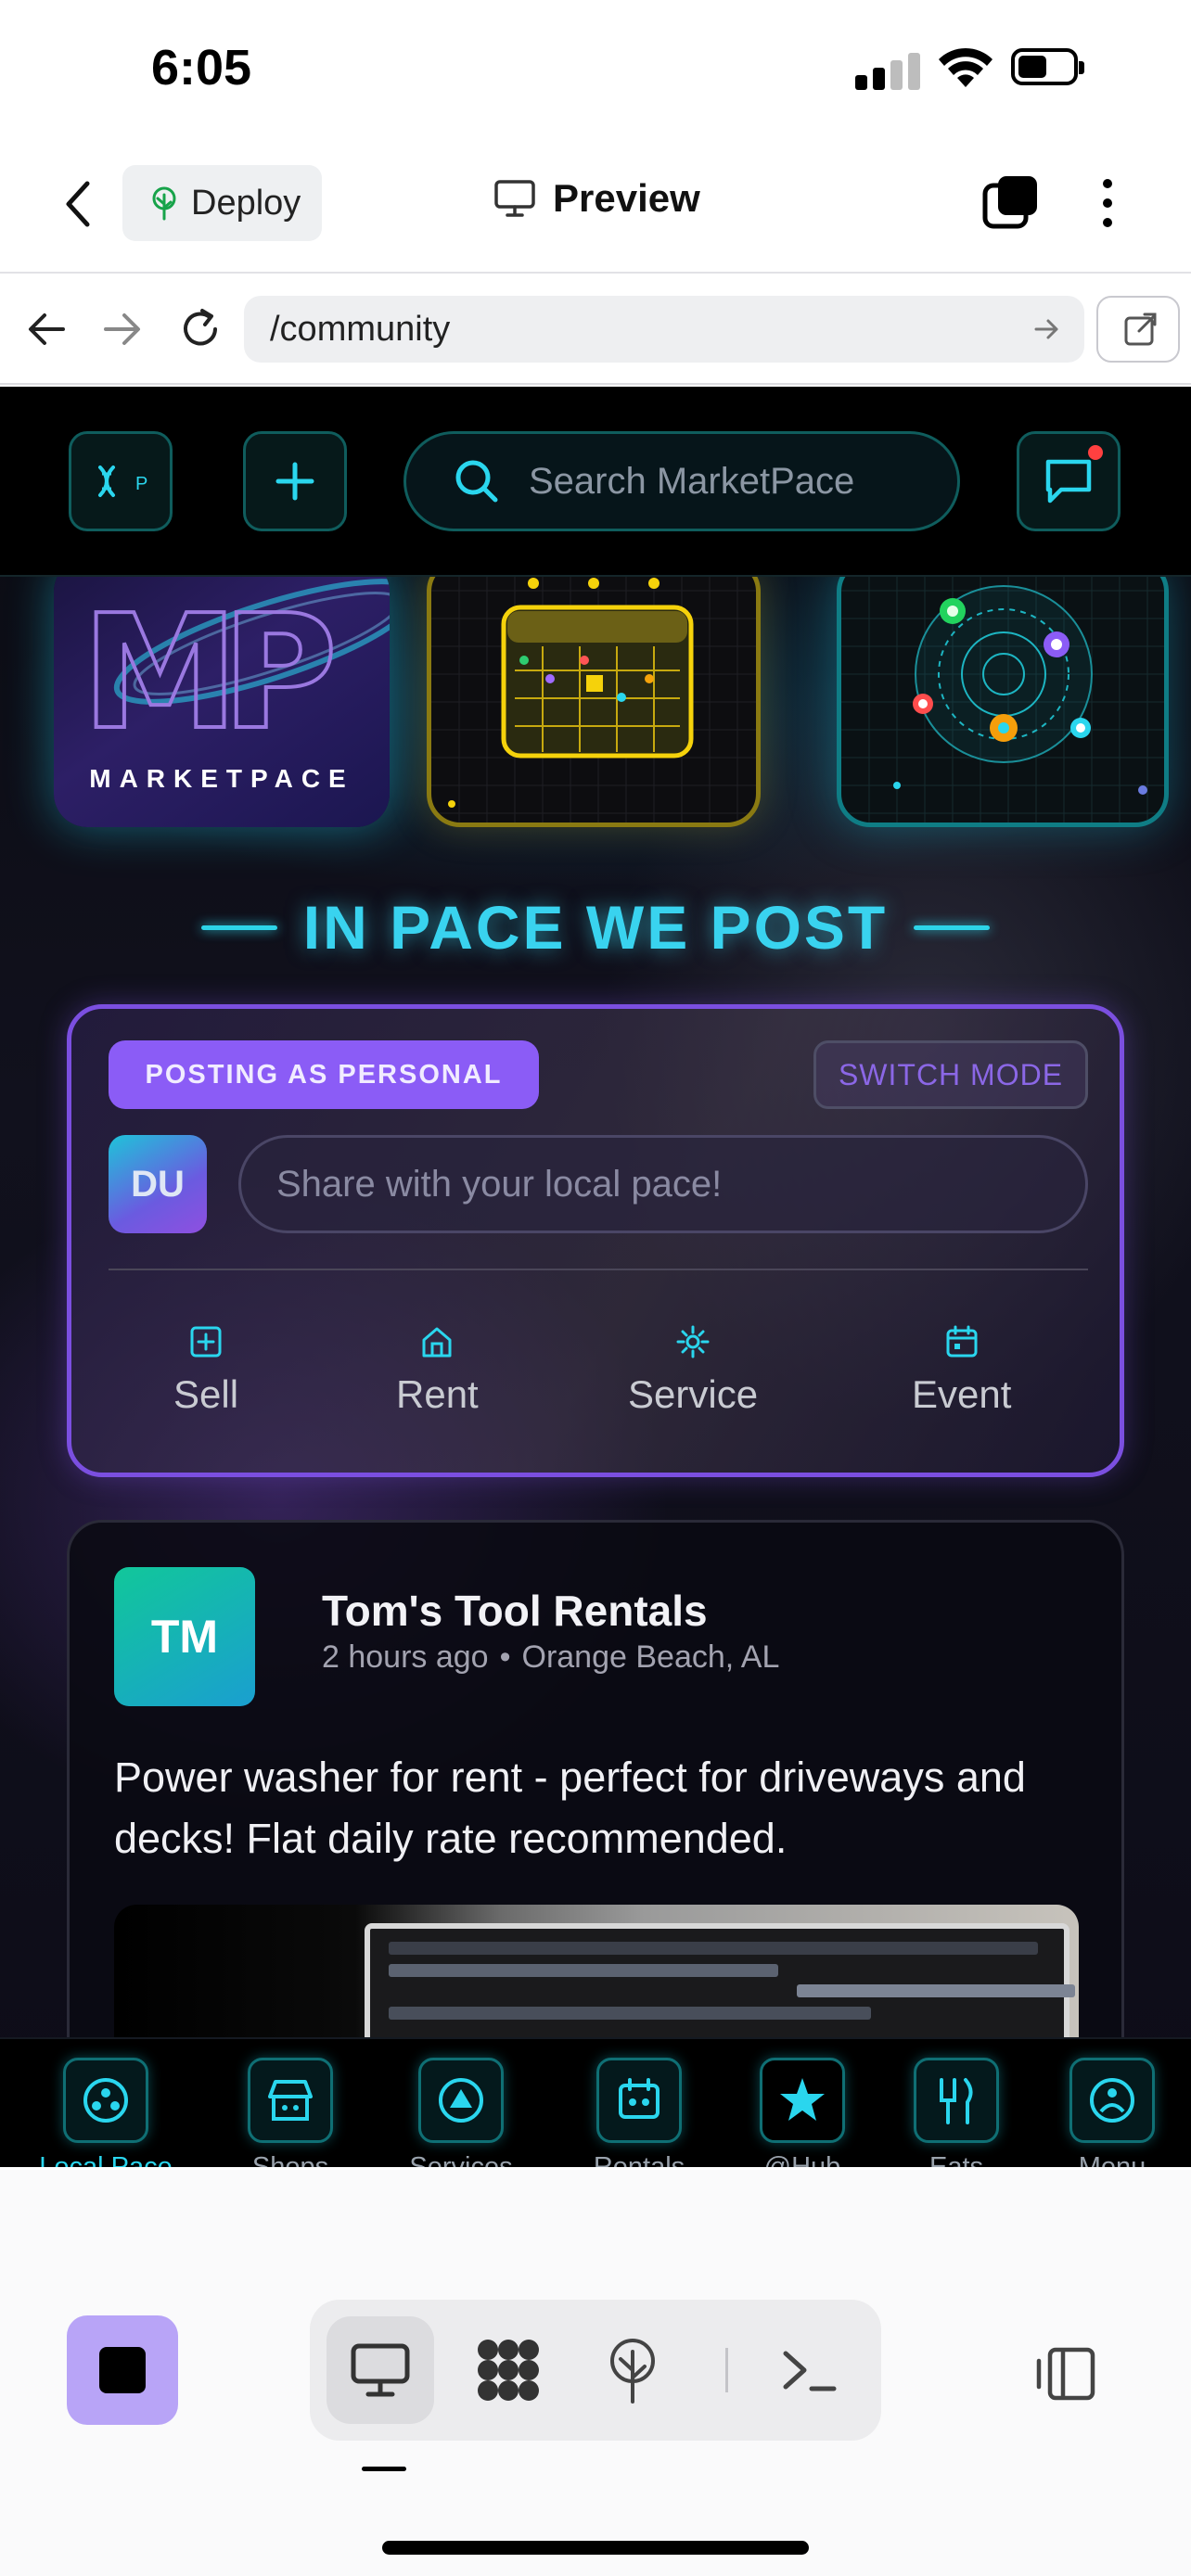 Image resolution: width=1191 pixels, height=2576 pixels. Describe the element at coordinates (966, 67) in the screenshot. I see `wifi-icon` at that location.